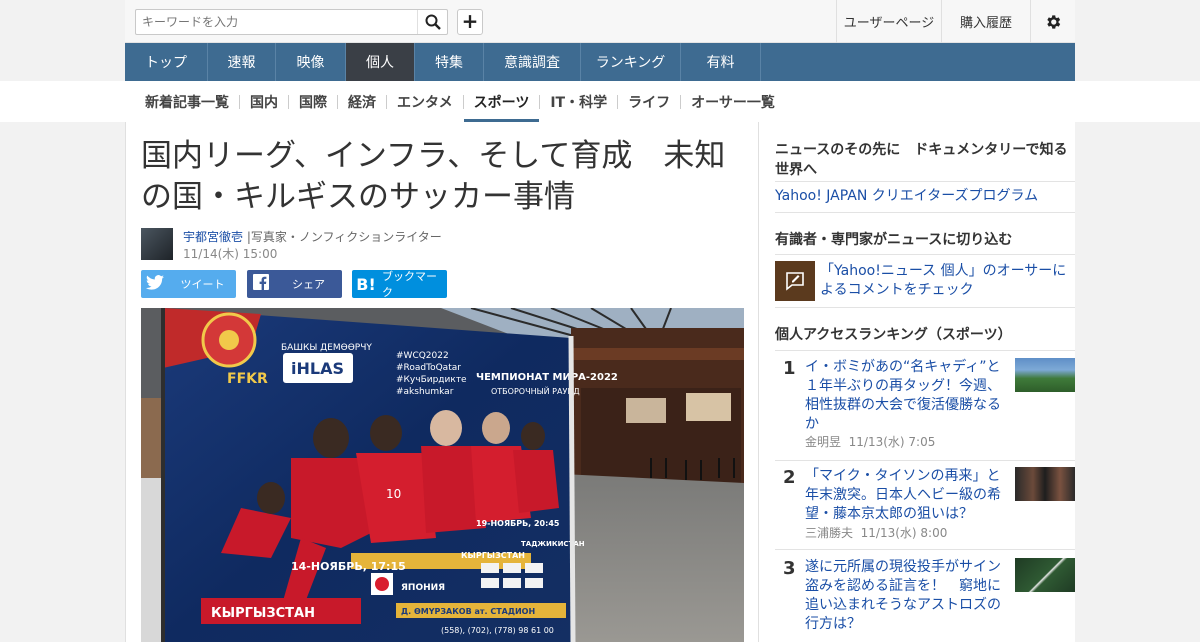 Image resolution: width=1200 pixels, height=642 pixels. Describe the element at coordinates (425, 101) in the screenshot. I see `subnav-entertainment: エンタメ` at that location.